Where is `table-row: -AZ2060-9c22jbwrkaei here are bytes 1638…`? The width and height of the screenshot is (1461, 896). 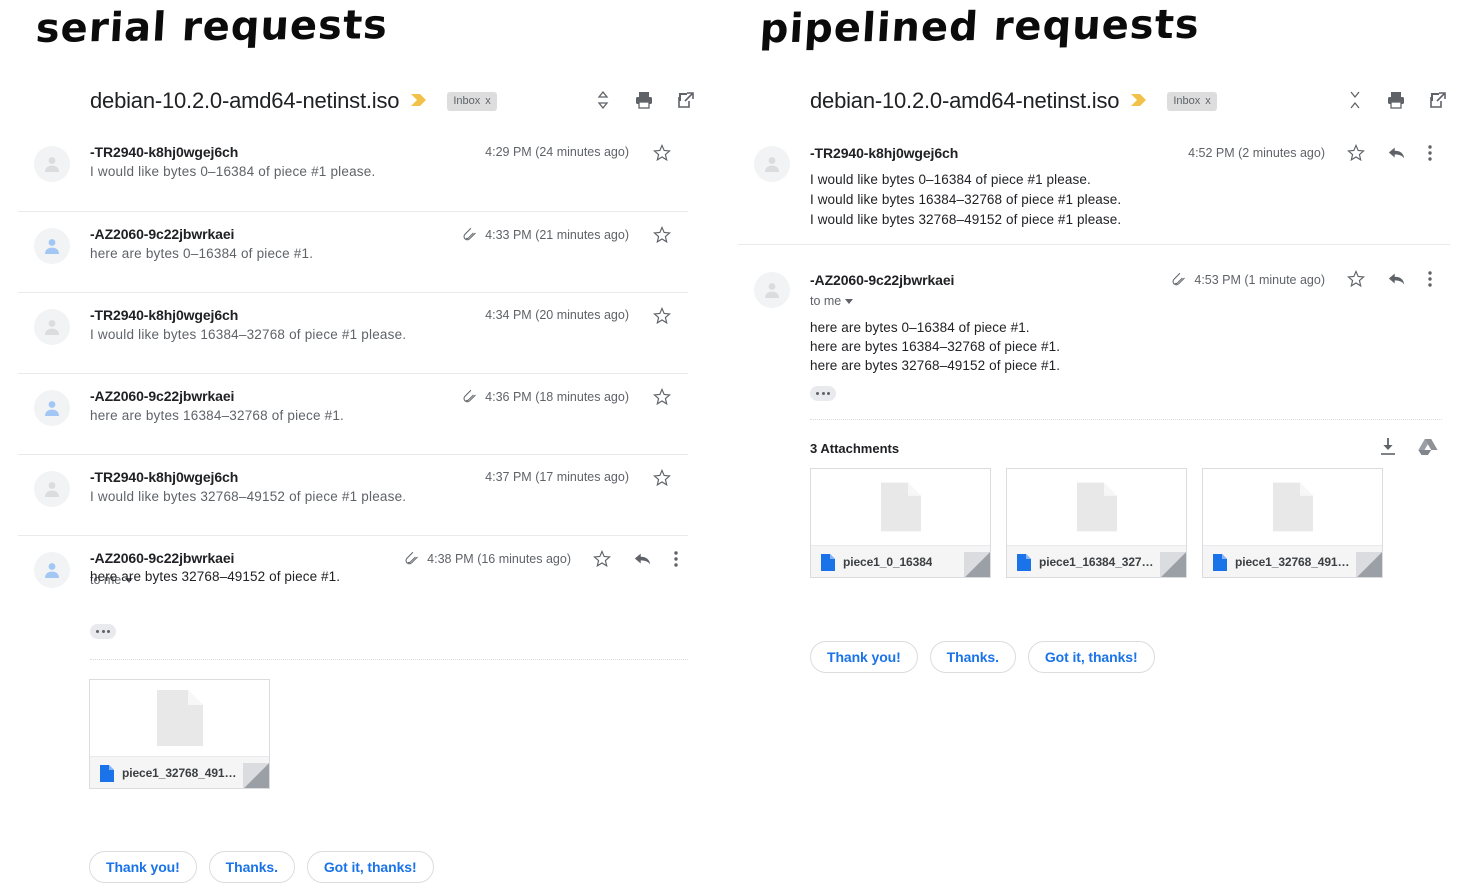
table-row: -AZ2060-9c22jbwrkaei here are bytes 1638… is located at coordinates (353, 413).